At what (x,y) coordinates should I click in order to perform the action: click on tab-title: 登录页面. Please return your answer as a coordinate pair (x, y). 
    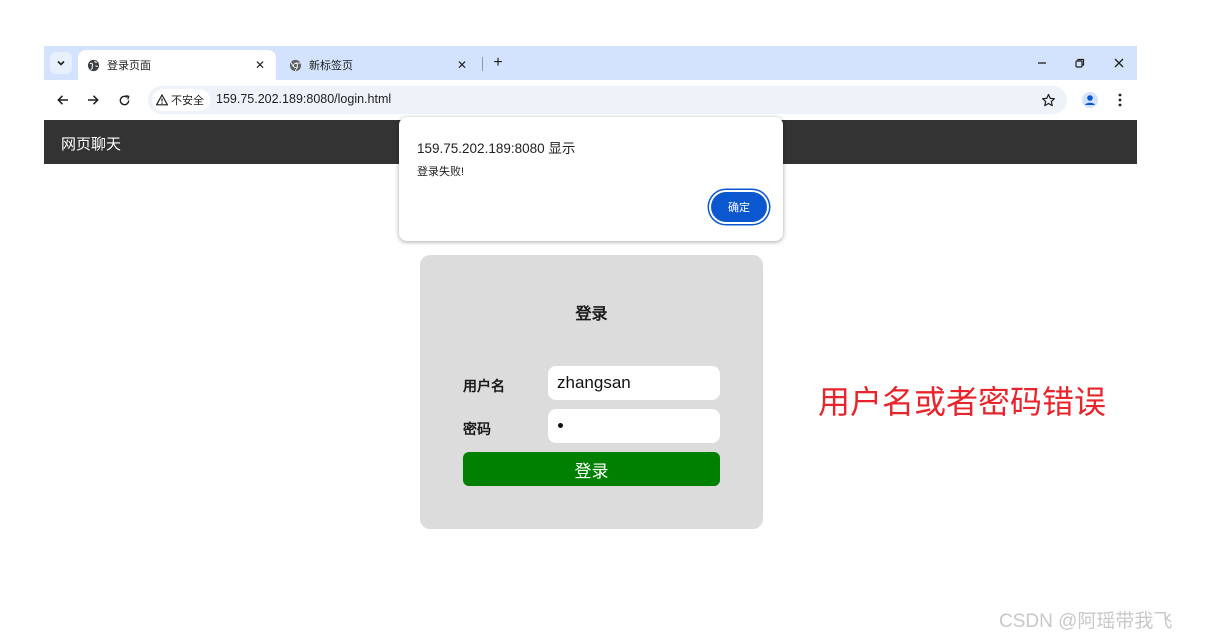
    Looking at the image, I should click on (129, 66).